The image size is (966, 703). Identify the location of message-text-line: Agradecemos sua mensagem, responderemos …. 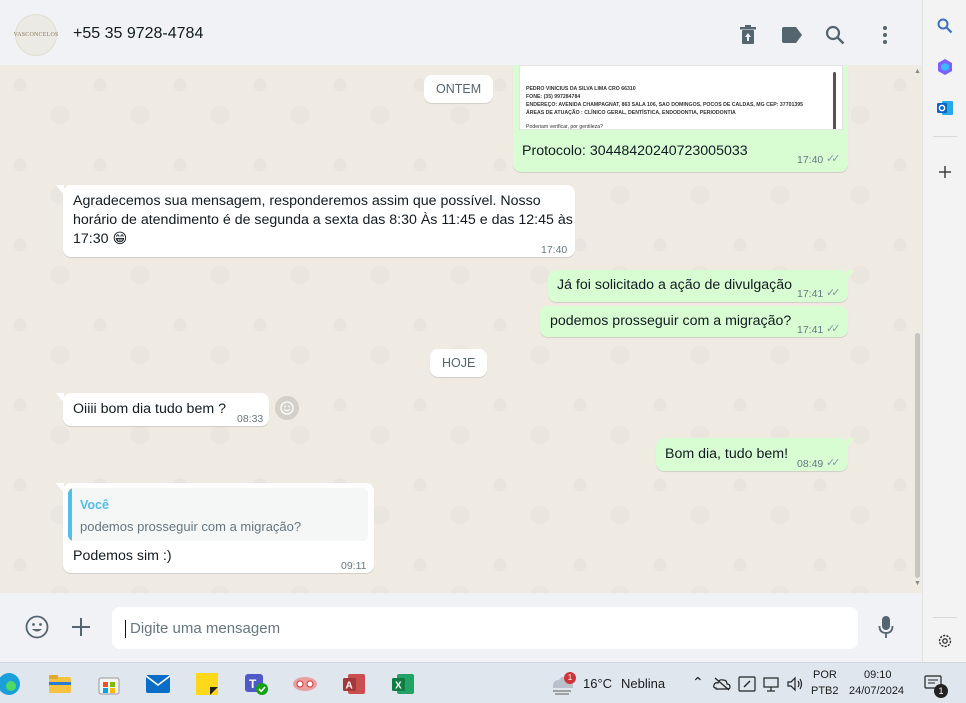
(307, 201).